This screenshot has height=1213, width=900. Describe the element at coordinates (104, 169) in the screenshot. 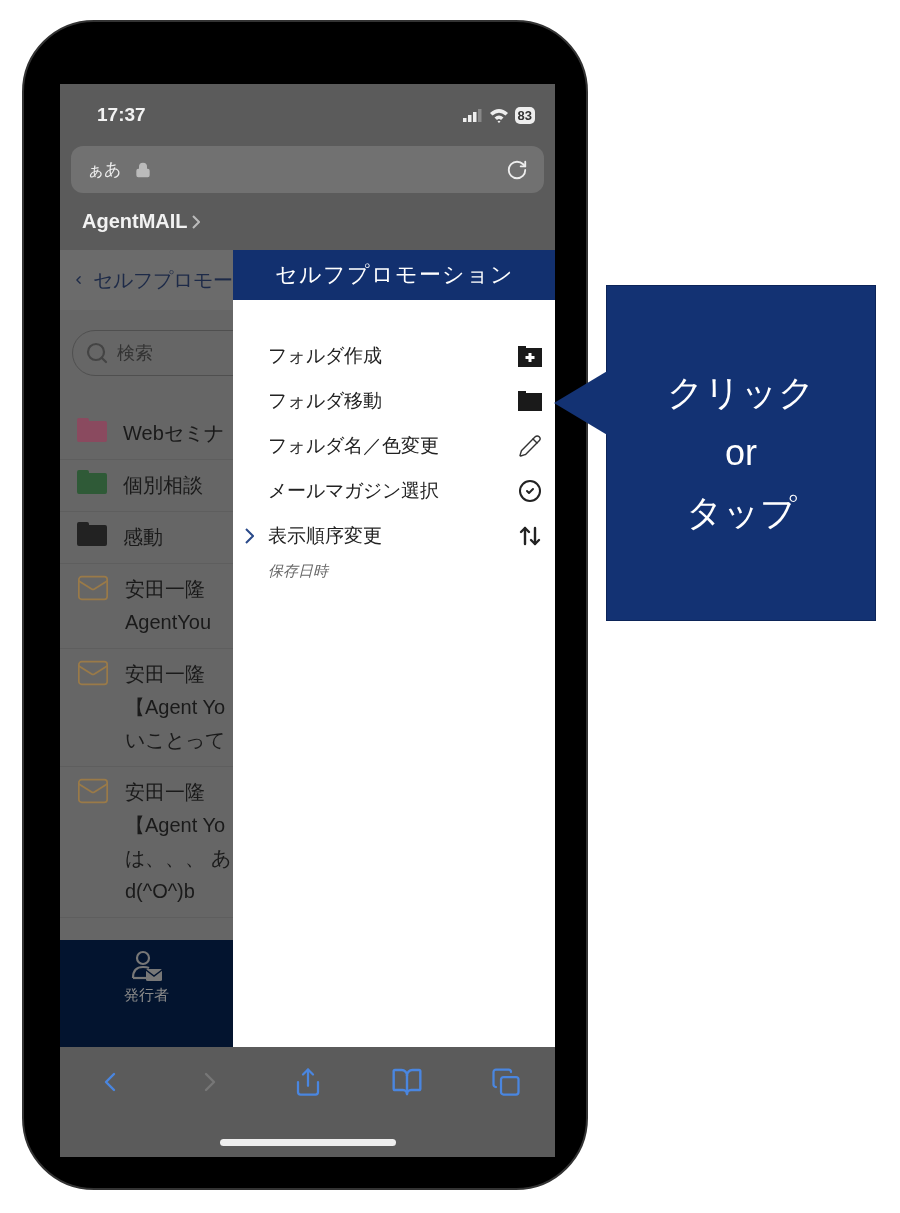

I see `text-size-button: ぁあ` at that location.